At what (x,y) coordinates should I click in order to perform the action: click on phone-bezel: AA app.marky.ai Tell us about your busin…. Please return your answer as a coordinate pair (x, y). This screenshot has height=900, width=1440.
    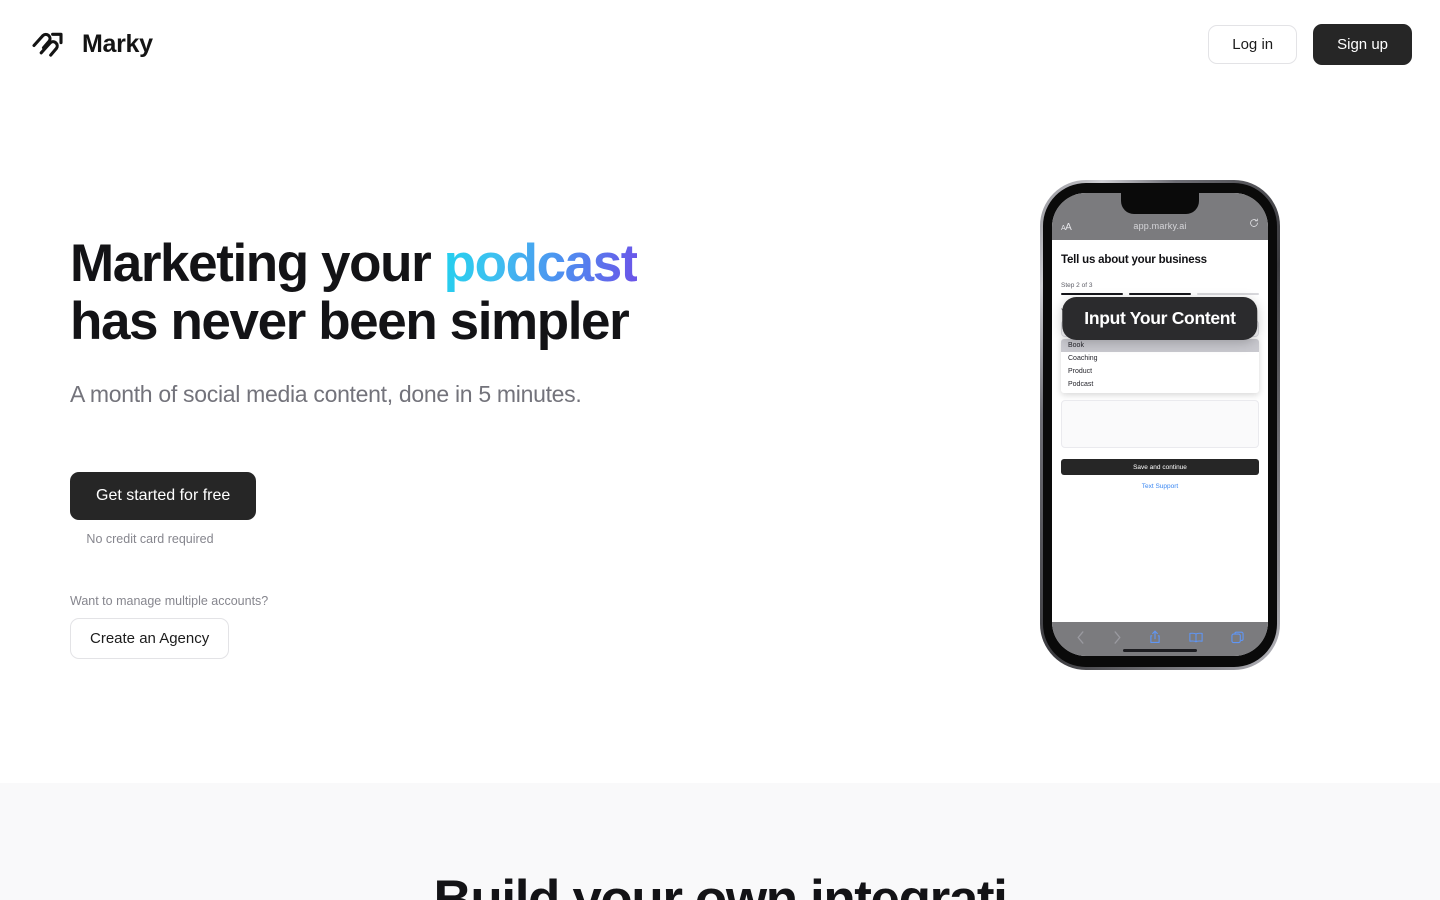
    Looking at the image, I should click on (1160, 425).